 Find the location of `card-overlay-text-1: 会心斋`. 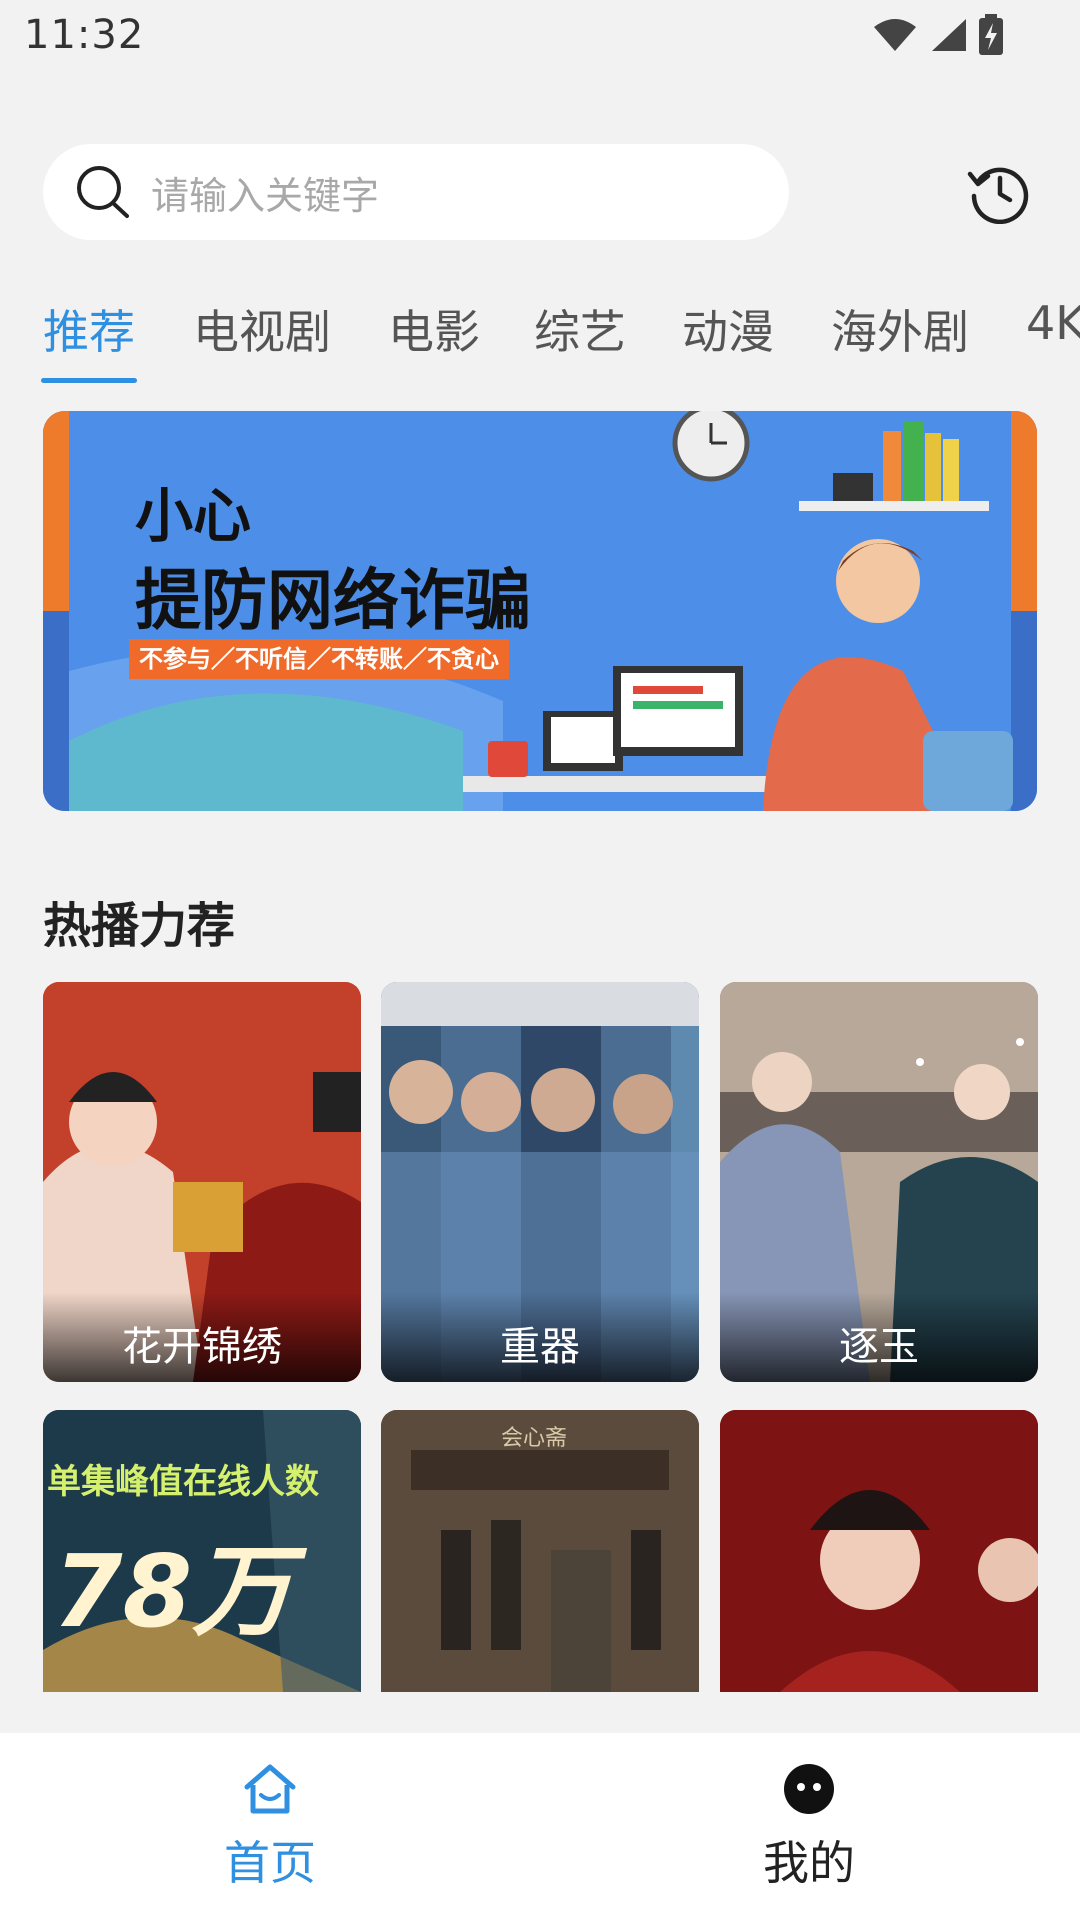

card-overlay-text-1: 会心斋 is located at coordinates (534, 1438).